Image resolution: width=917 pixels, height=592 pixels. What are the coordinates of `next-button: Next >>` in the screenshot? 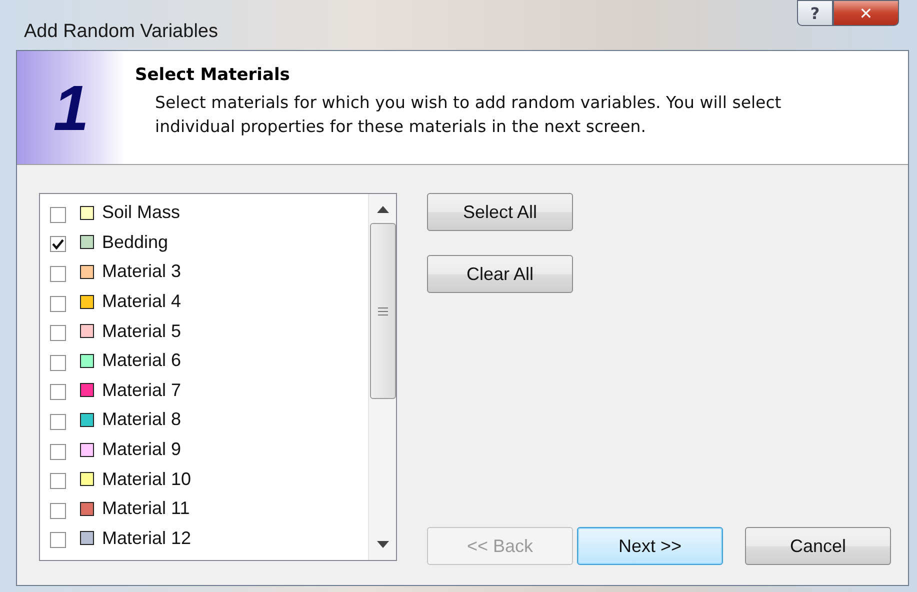 It's located at (650, 546).